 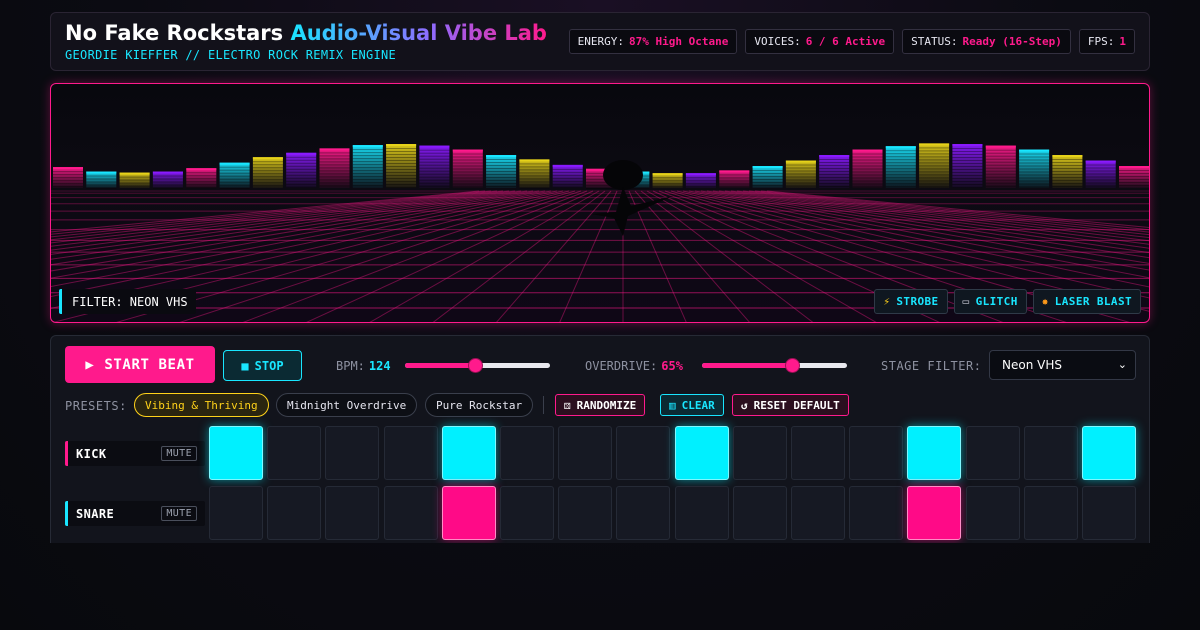 I want to click on randomize-button: ⚄ RANDOMIZE, so click(x=600, y=405).